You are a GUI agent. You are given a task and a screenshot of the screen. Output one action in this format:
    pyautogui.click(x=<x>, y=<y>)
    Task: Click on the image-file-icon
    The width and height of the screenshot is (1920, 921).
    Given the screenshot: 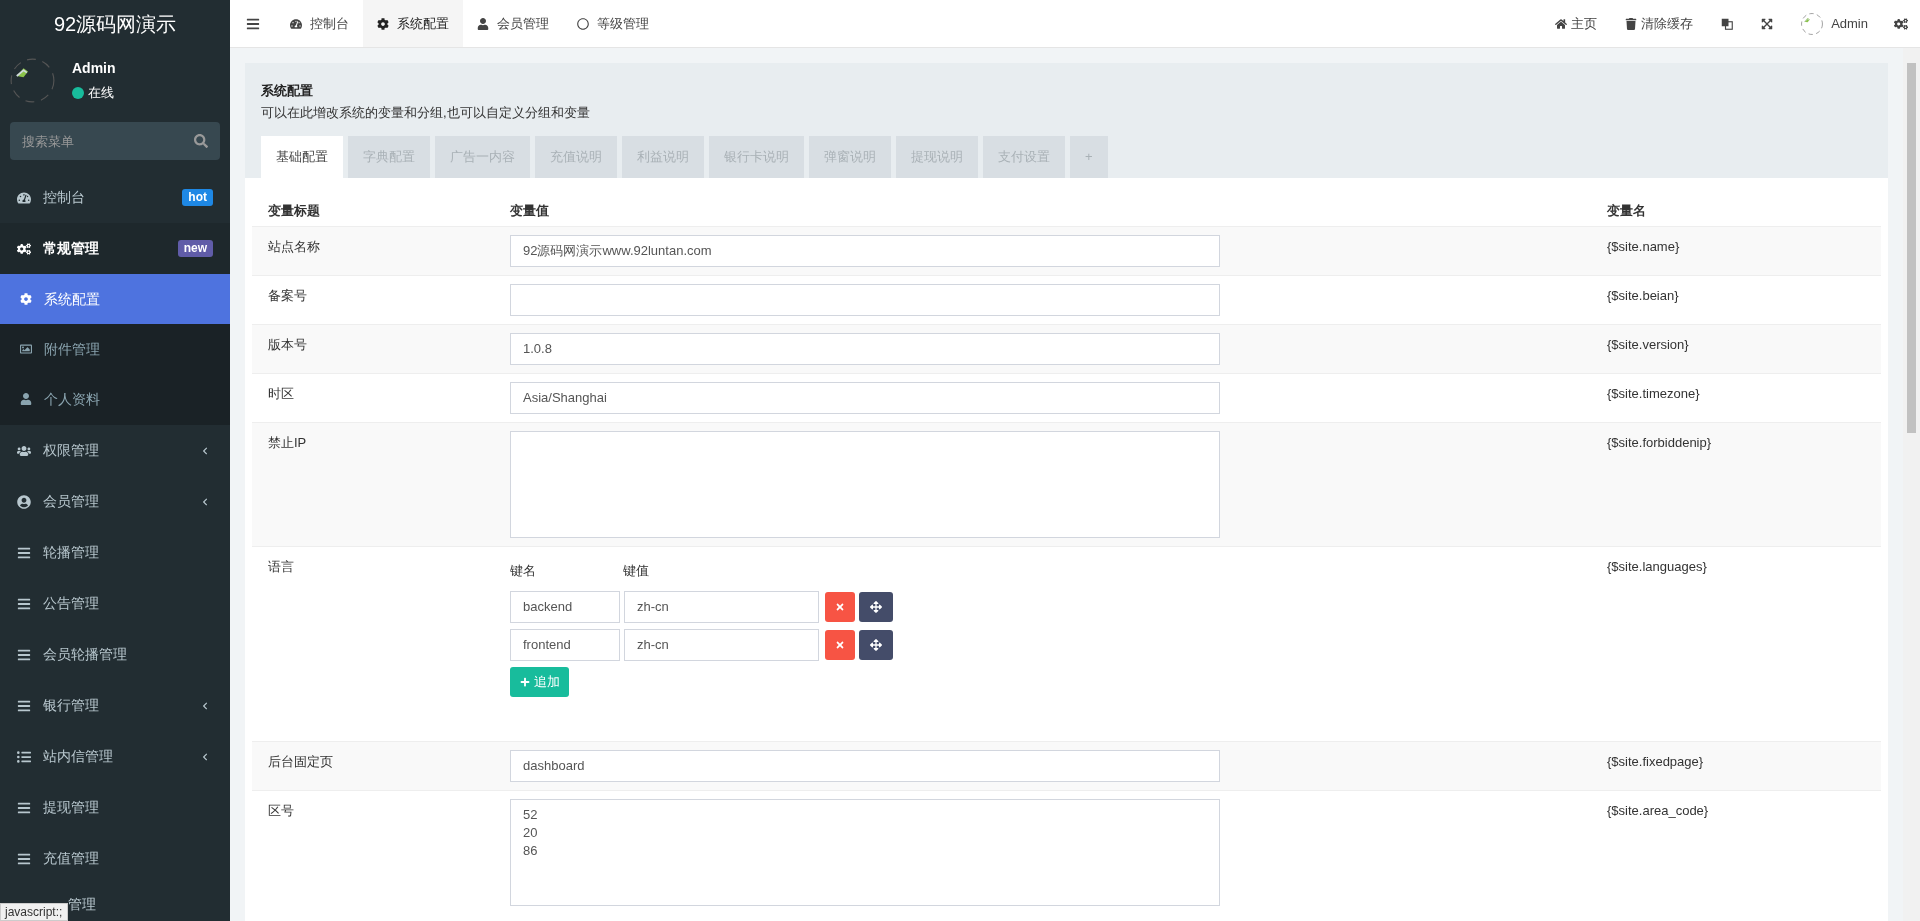 What is the action you would take?
    pyautogui.click(x=26, y=349)
    